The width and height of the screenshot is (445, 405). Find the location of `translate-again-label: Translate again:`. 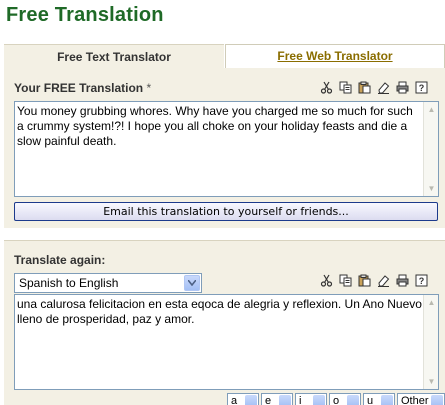

translate-again-label: Translate again: is located at coordinates (60, 260).